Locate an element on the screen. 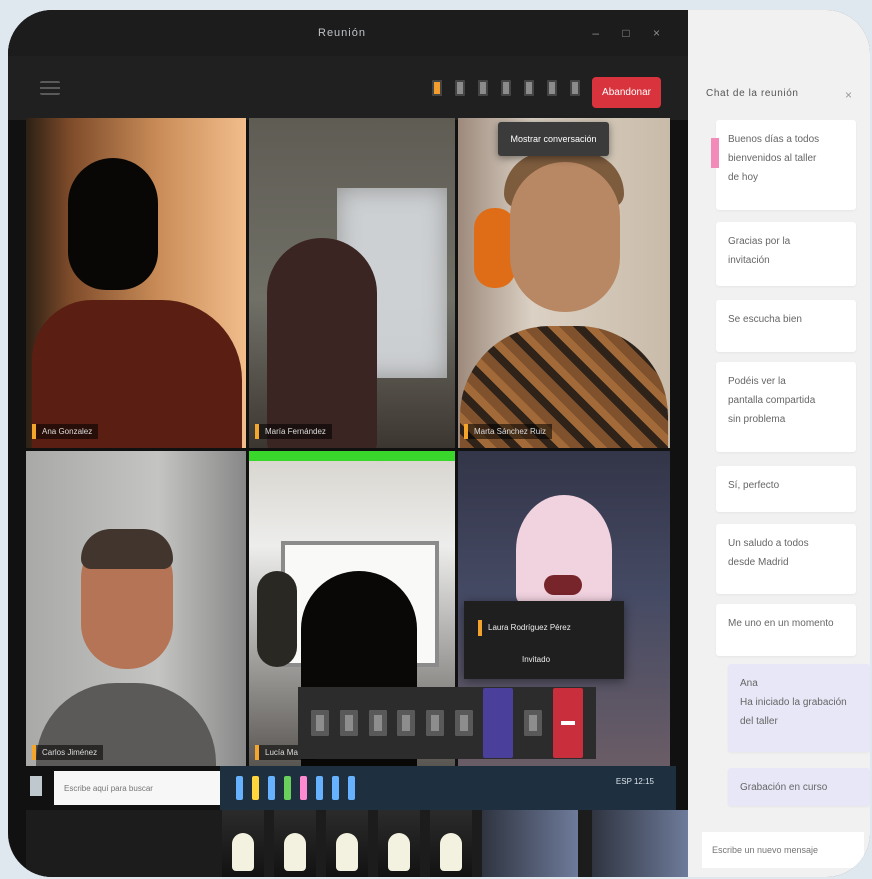 Image resolution: width=872 pixels, height=879 pixels. mail-icon is located at coordinates (319, 788).